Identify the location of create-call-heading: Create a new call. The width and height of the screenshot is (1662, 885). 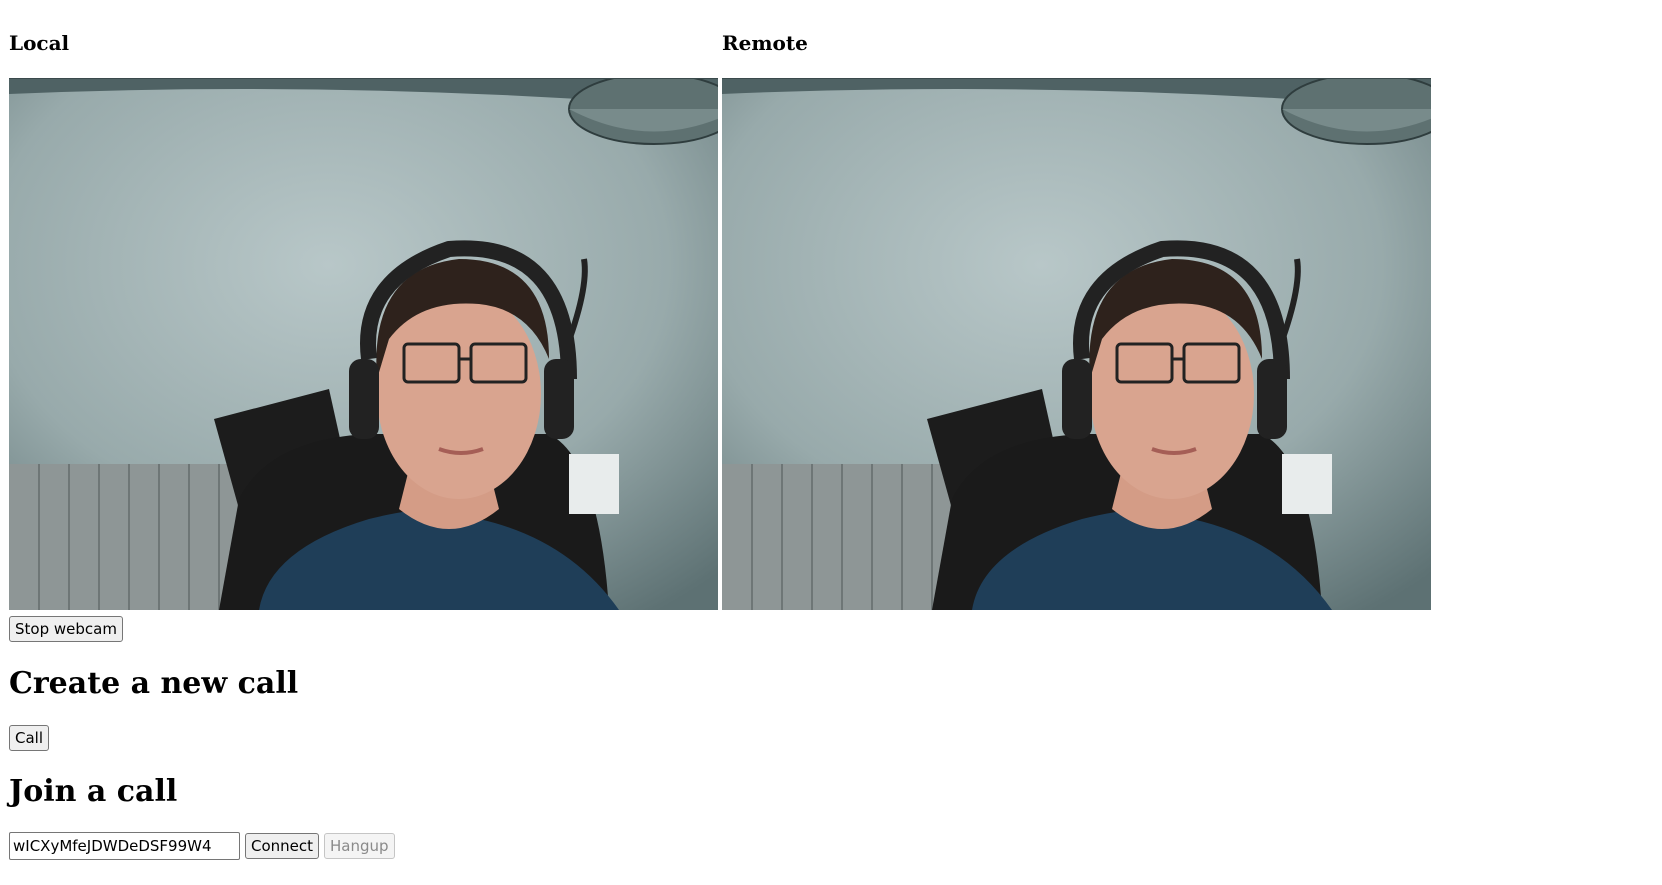
(154, 683).